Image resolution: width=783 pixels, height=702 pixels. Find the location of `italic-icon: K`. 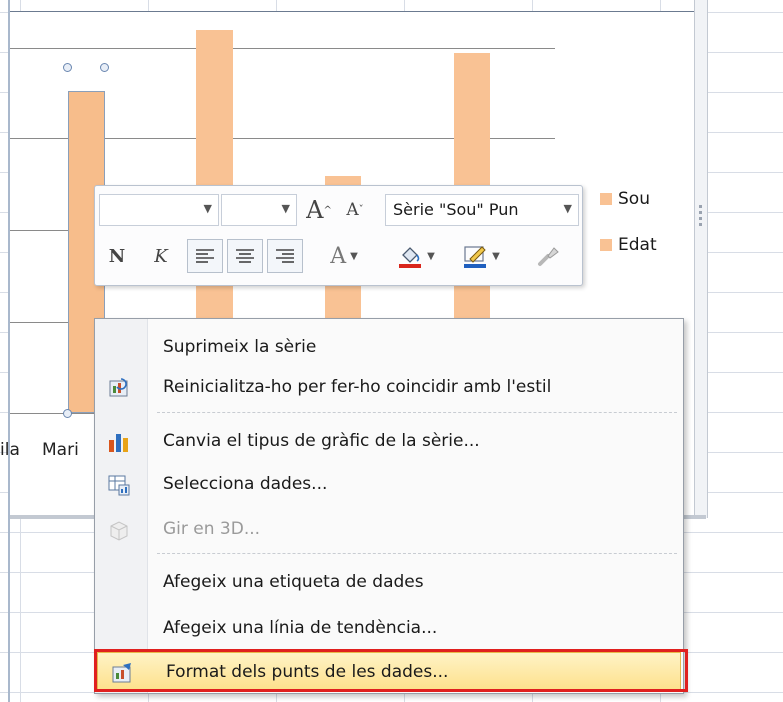

italic-icon: K is located at coordinates (161, 256).